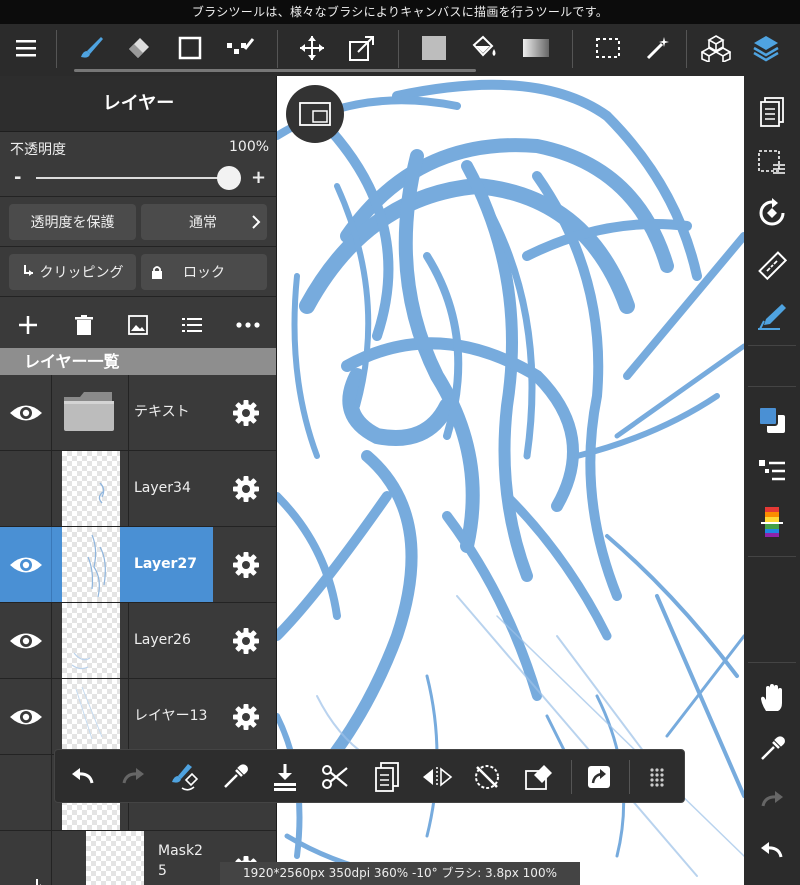  What do you see at coordinates (716, 48) in the screenshot?
I see `material-icon` at bounding box center [716, 48].